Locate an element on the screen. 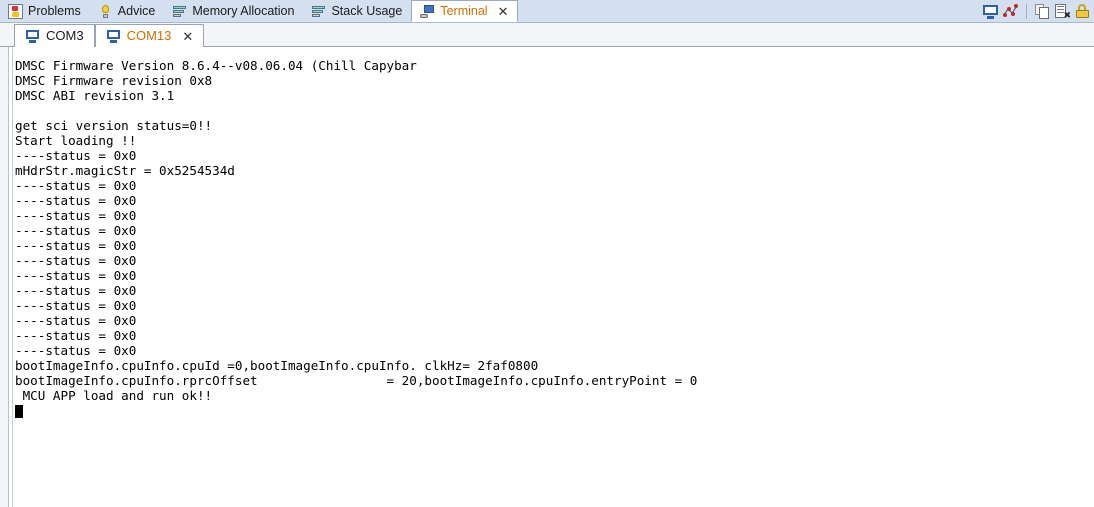 The height and width of the screenshot is (507, 1094). display-icon is located at coordinates (990, 11).